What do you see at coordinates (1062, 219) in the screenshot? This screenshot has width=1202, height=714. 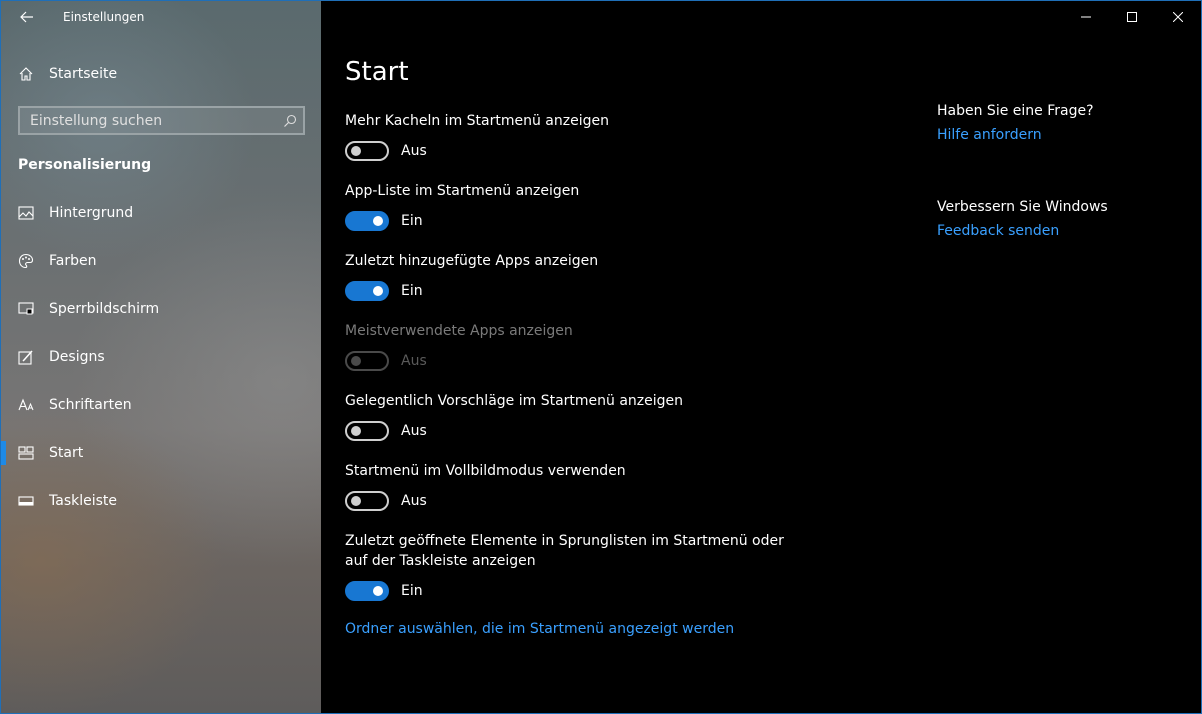 I see `help-feedback-section: Verbessern Sie Windows Feedback senden` at bounding box center [1062, 219].